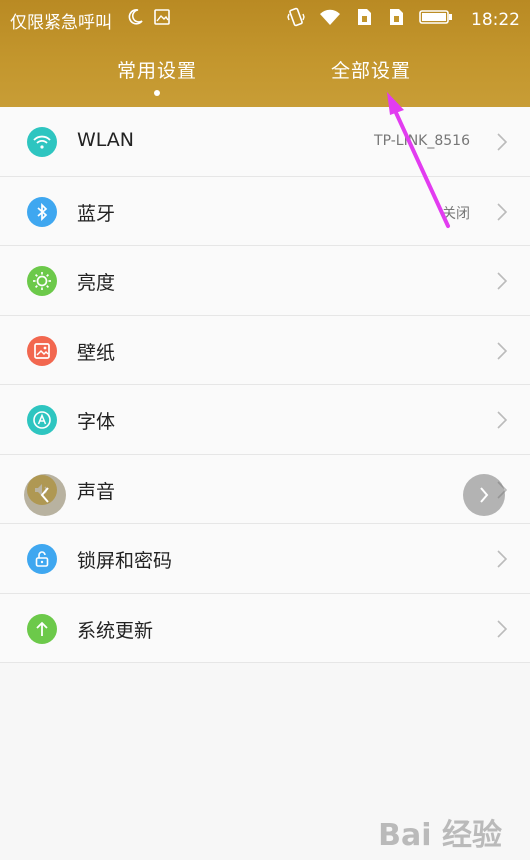 The image size is (530, 860). Describe the element at coordinates (265, 420) in the screenshot. I see `setting-row-font: 字体` at that location.